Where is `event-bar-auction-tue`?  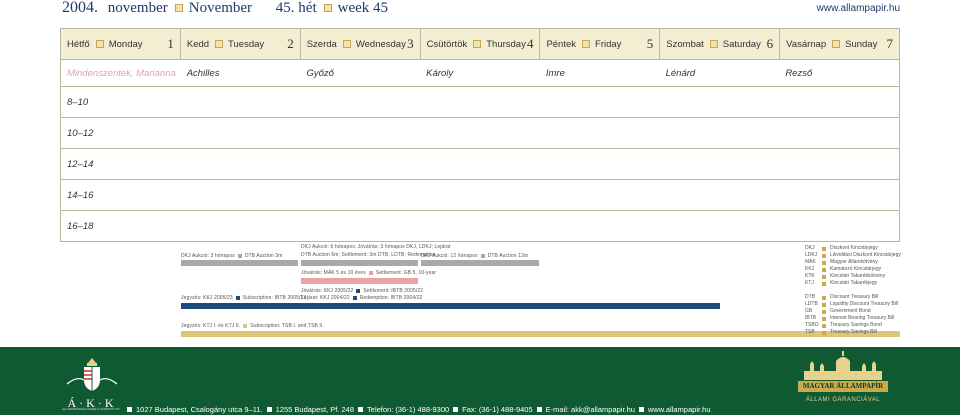
event-bar-auction-tue is located at coordinates (239, 263).